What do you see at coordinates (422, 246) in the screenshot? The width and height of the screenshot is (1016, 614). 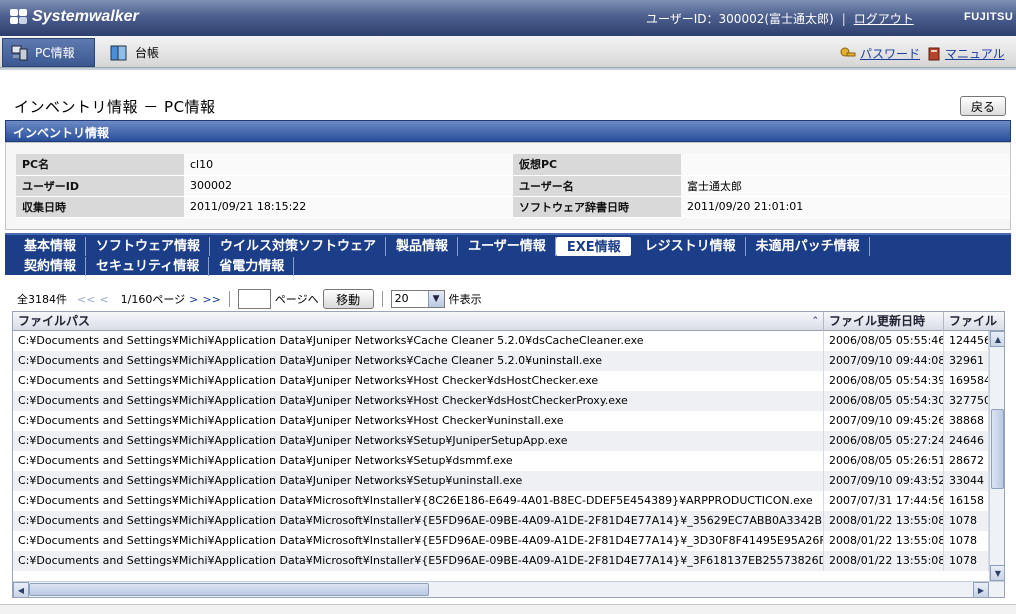 I see `tab-product-info: 製品情報` at bounding box center [422, 246].